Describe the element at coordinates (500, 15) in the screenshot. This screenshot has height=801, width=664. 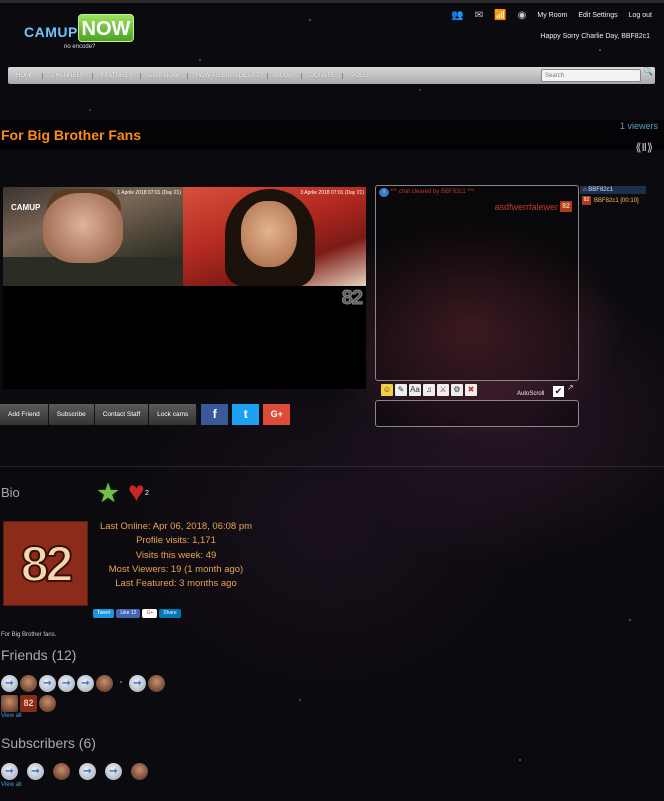
I see `broadcast-icon: 📶` at that location.